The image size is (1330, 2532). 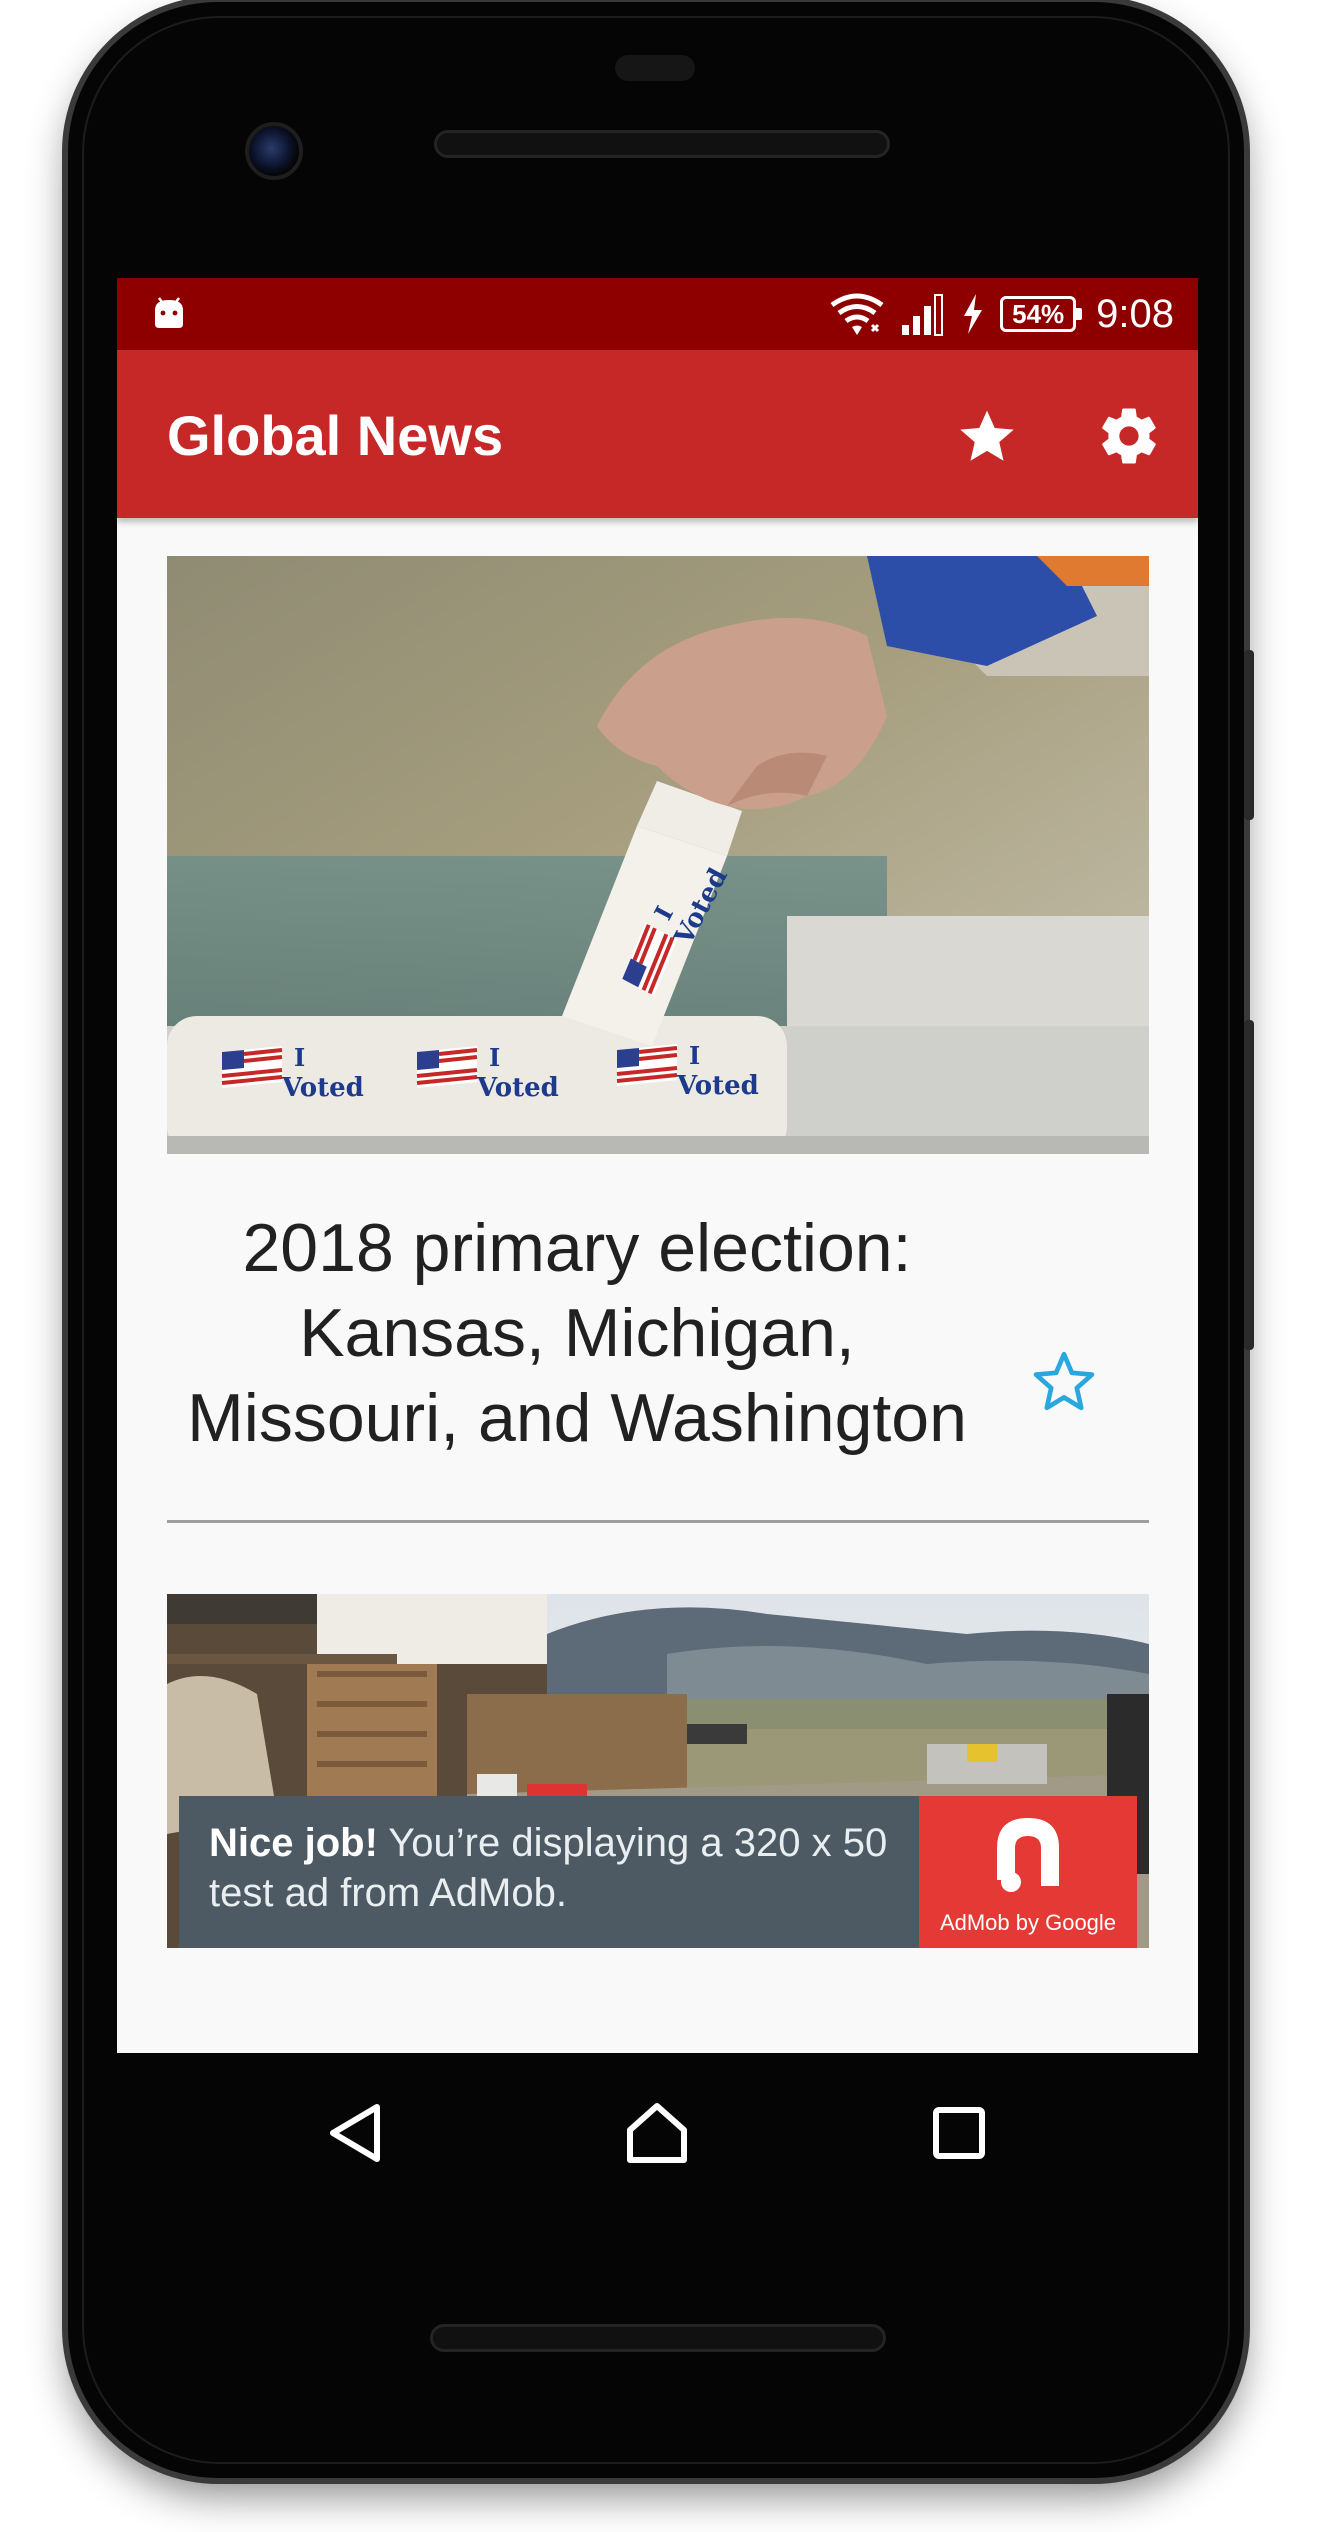 What do you see at coordinates (658, 1521) in the screenshot?
I see `article-divider` at bounding box center [658, 1521].